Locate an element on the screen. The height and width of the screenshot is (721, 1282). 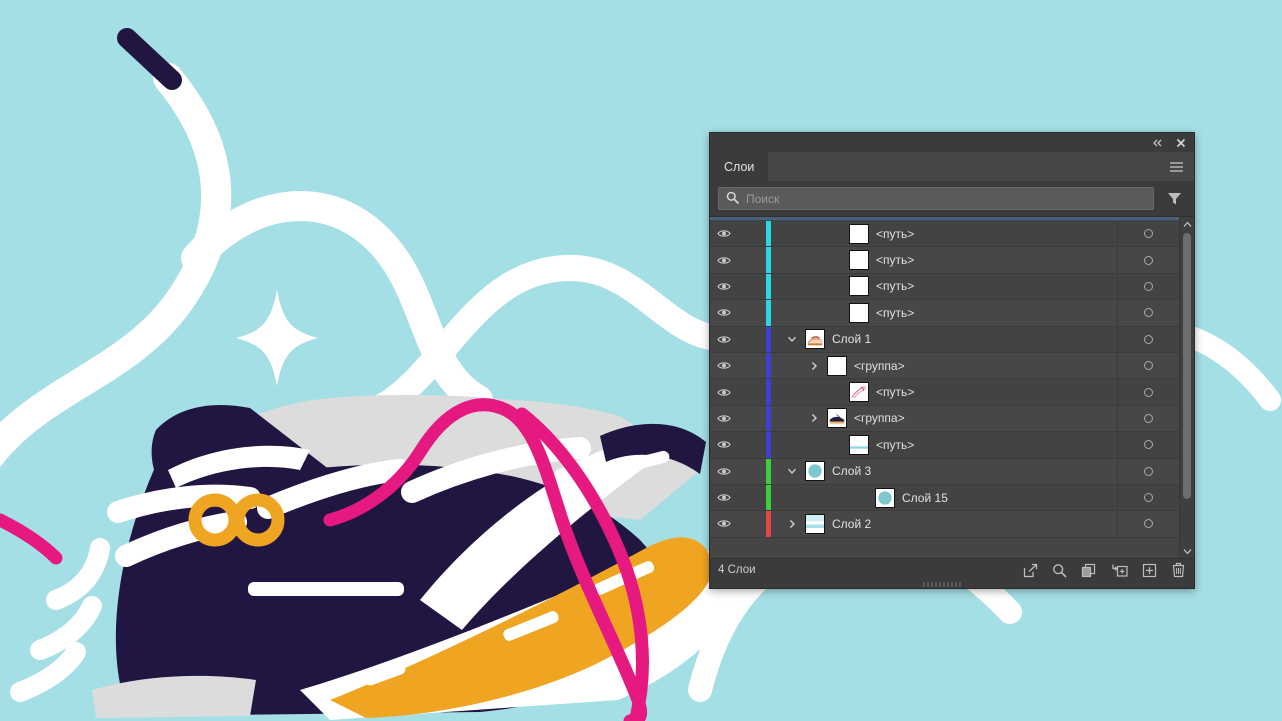
delete-layer-icon is located at coordinates (1178, 570).